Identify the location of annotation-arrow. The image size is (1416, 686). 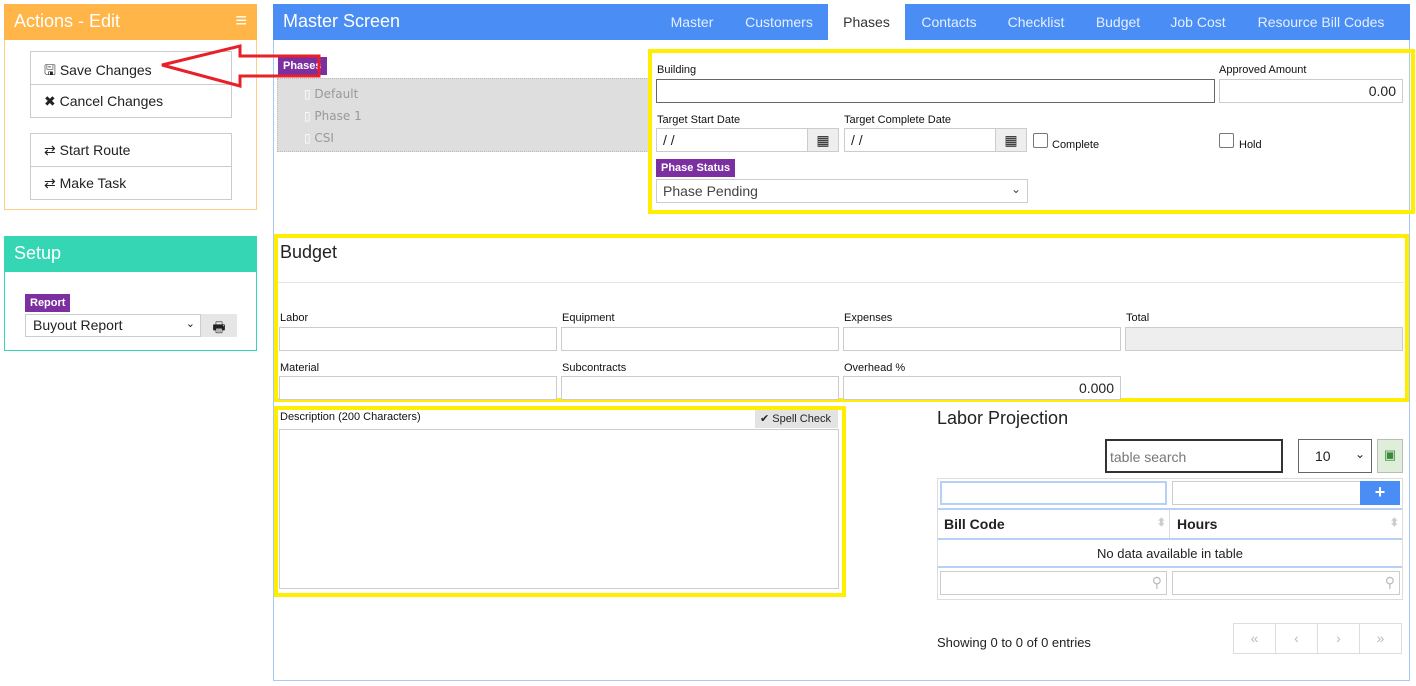
(241, 66).